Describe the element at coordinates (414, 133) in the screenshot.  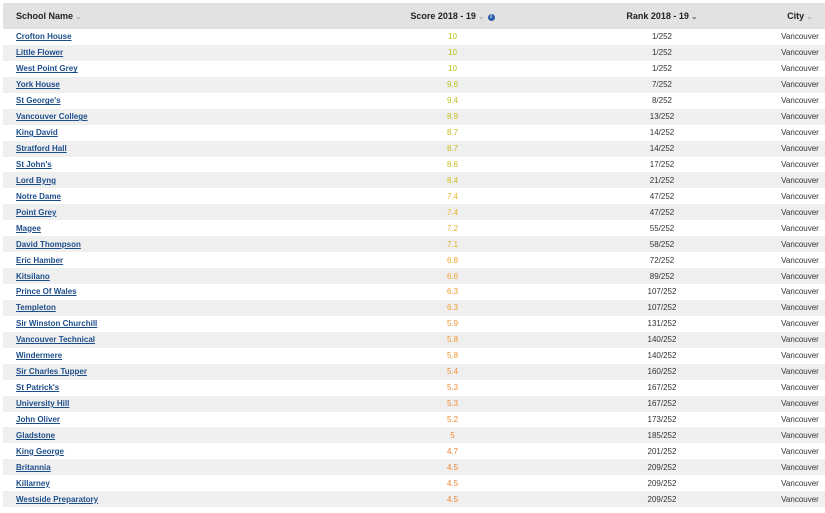
I see `table-row: King David 8.7 14/252 Vancouver` at that location.